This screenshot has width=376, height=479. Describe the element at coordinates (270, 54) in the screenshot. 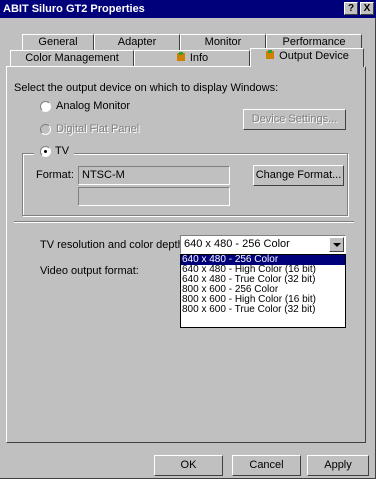

I see `output-device-tab-icon` at that location.